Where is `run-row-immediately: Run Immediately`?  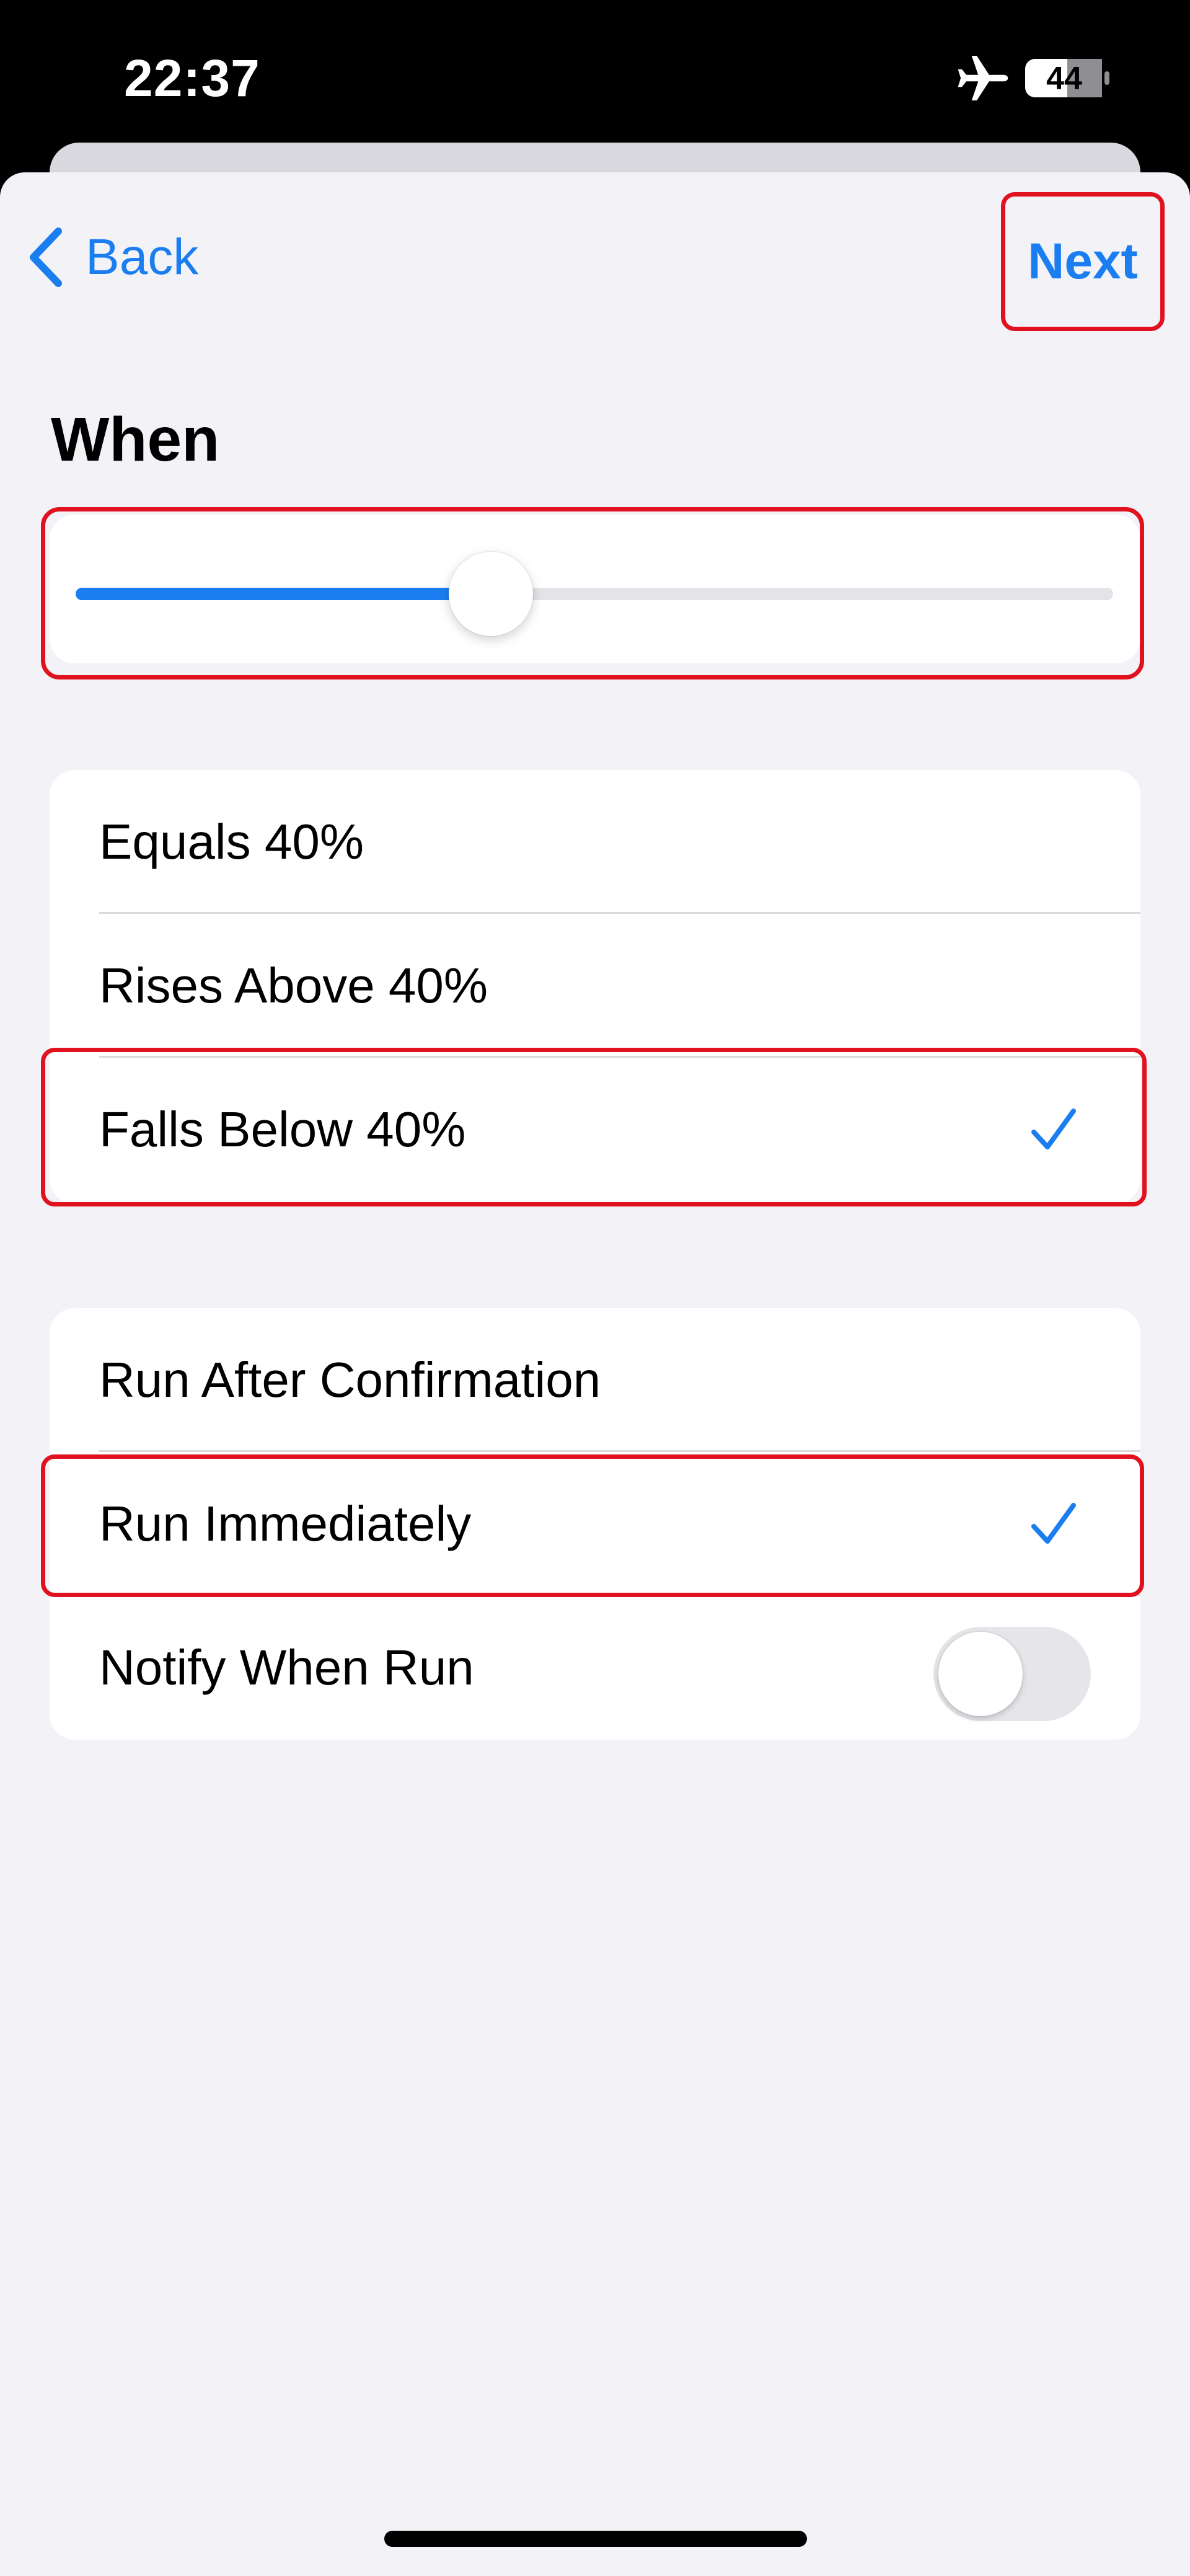 run-row-immediately: Run Immediately is located at coordinates (595, 1524).